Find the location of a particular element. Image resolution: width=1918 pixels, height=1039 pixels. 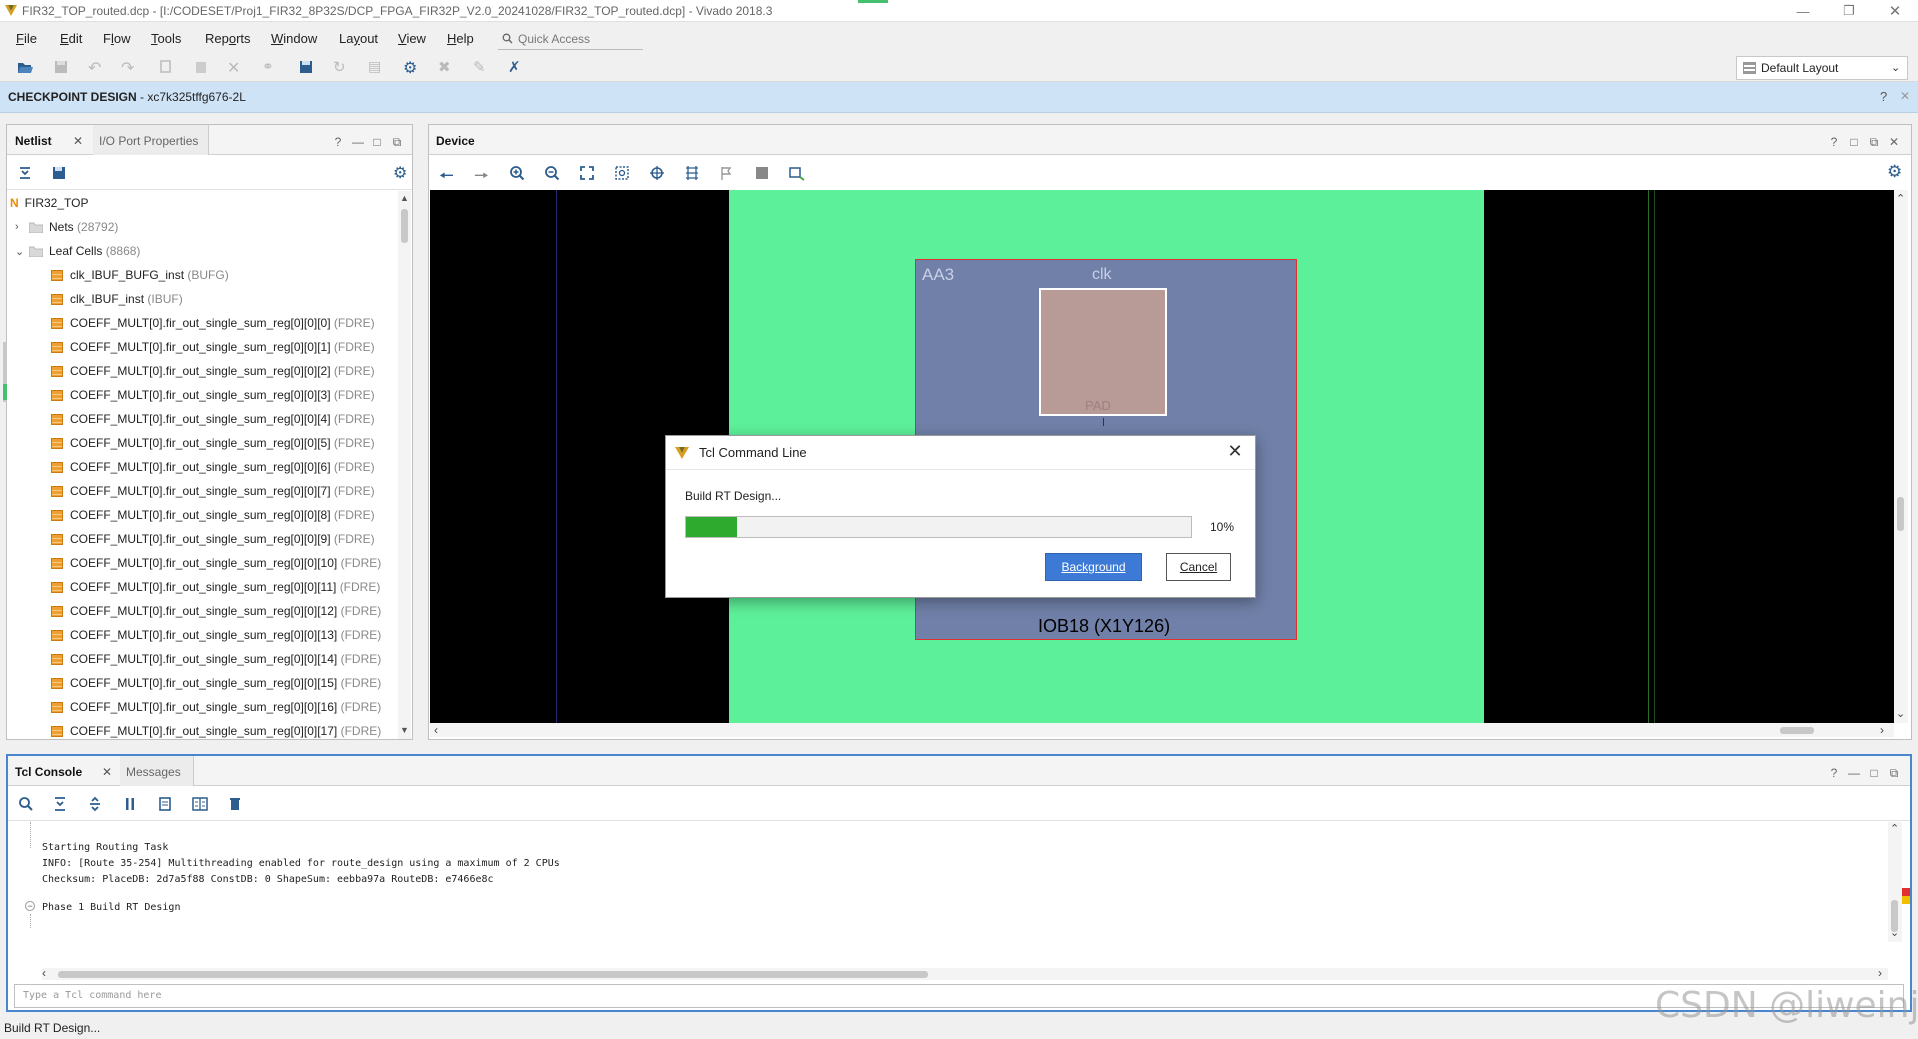

menu-layout: Layout is located at coordinates (358, 38).